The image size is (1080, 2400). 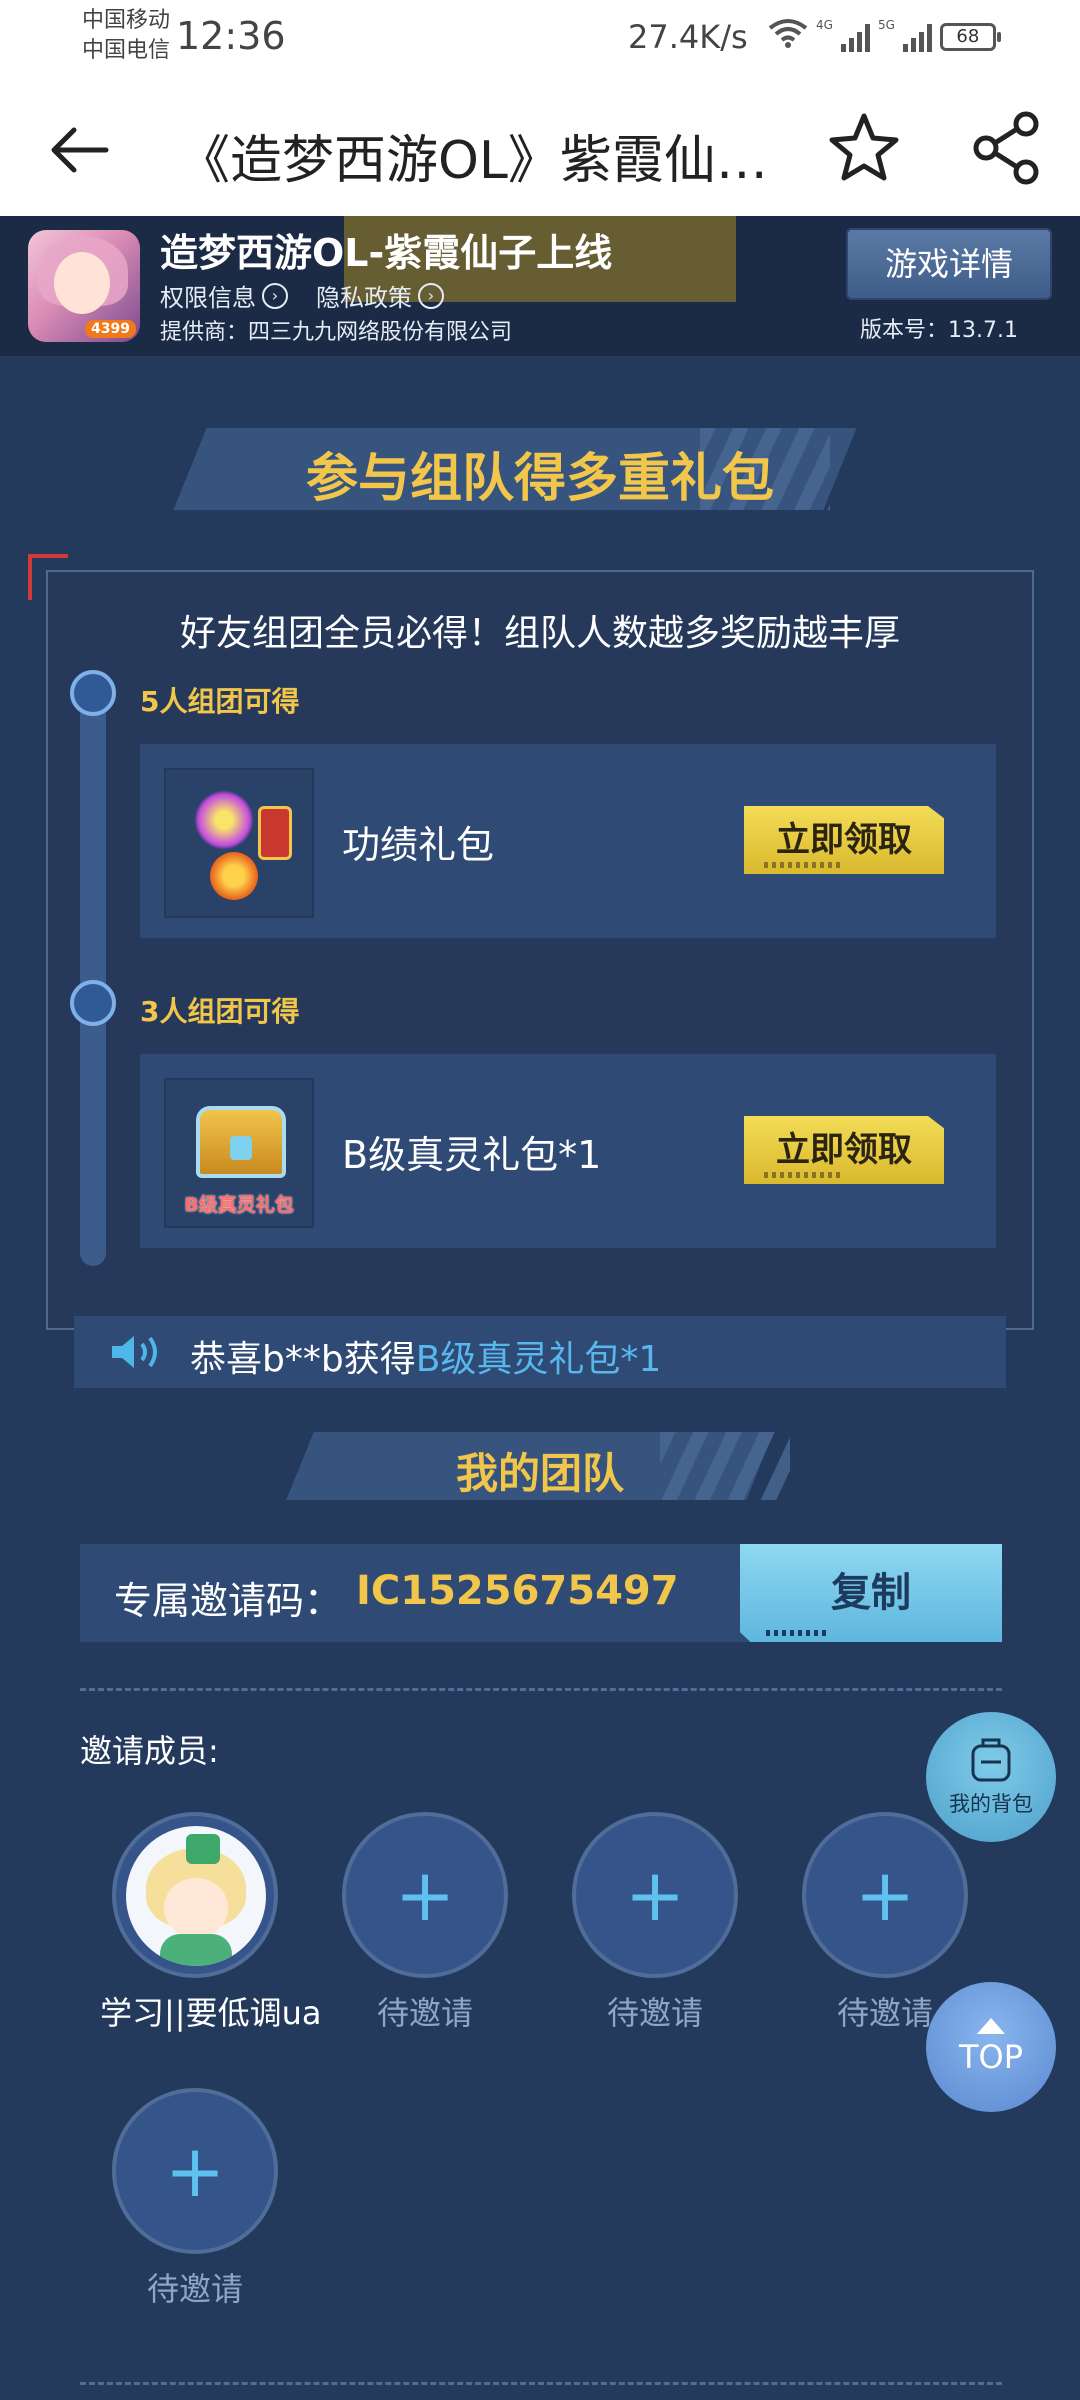 What do you see at coordinates (788, 37) in the screenshot?
I see `wifi-icon` at bounding box center [788, 37].